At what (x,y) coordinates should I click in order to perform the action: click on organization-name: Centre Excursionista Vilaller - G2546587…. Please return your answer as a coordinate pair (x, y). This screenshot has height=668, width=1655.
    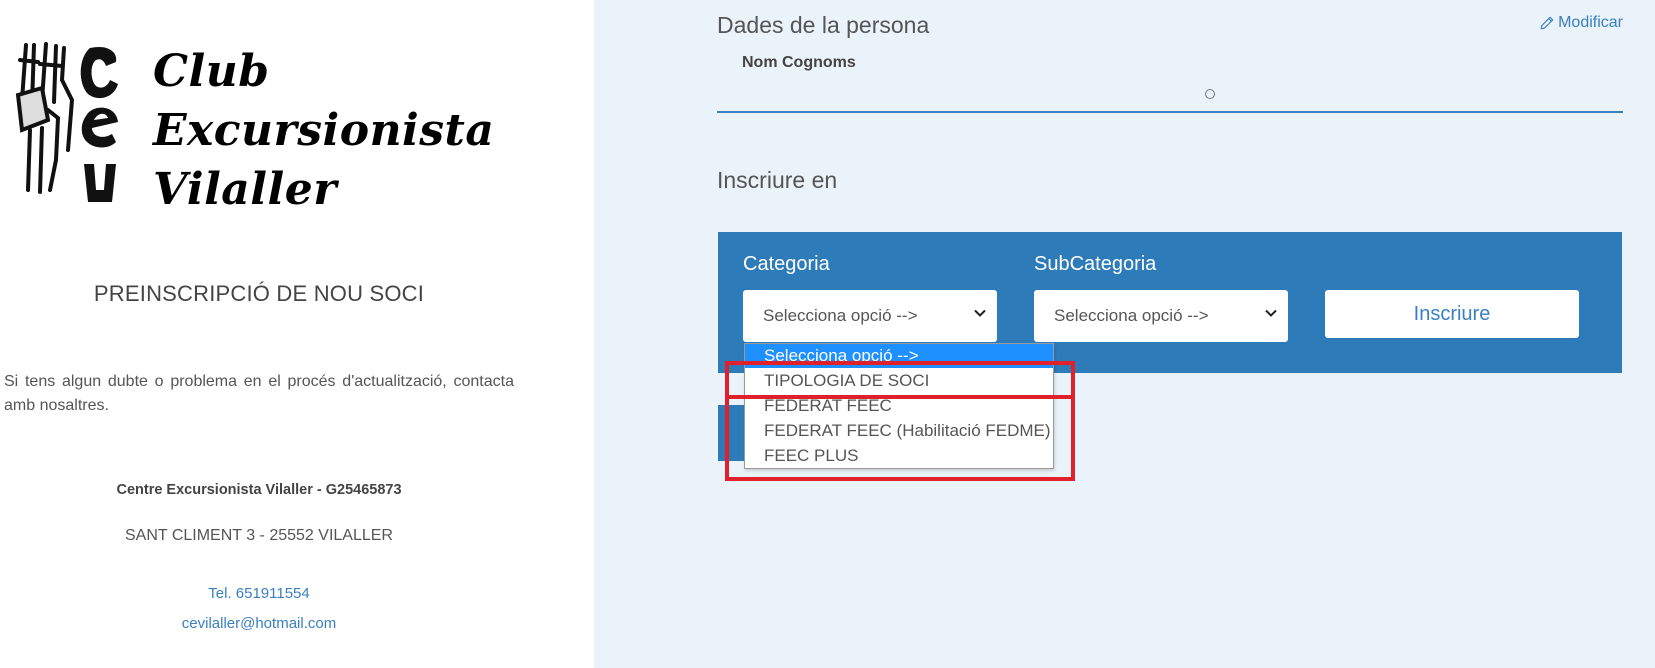
    Looking at the image, I should click on (259, 490).